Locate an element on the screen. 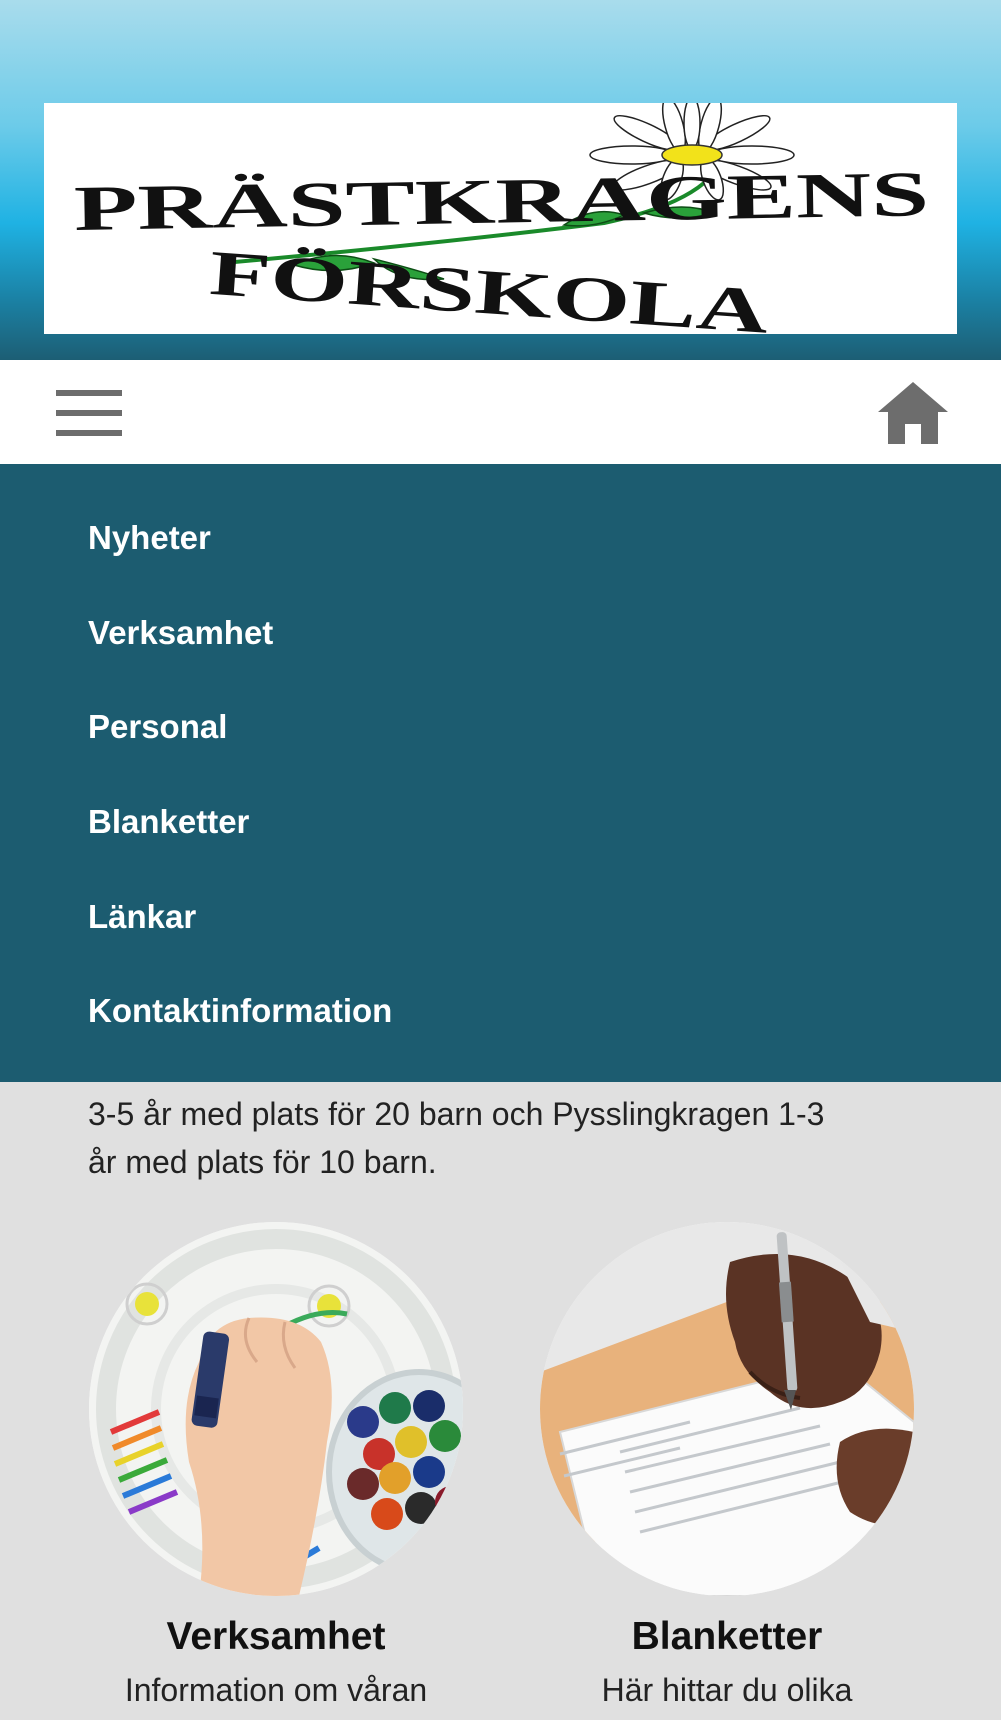 The height and width of the screenshot is (1720, 1001). card-desc-blanketter: Här hittar du olika is located at coordinates (727, 1690).